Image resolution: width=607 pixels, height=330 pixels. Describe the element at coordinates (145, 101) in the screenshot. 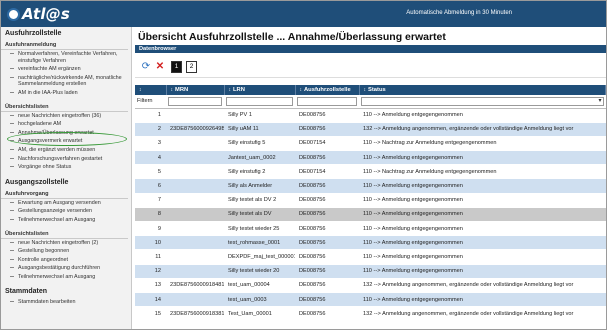

I see `filter-label: Filtern` at that location.